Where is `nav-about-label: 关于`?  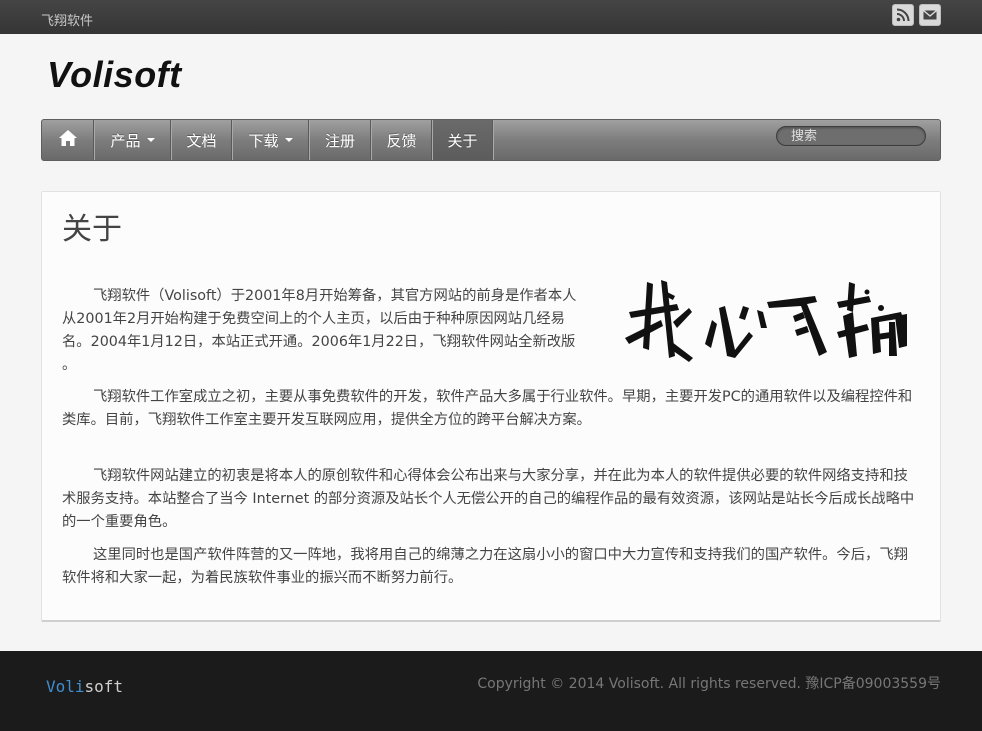 nav-about-label: 关于 is located at coordinates (462, 140).